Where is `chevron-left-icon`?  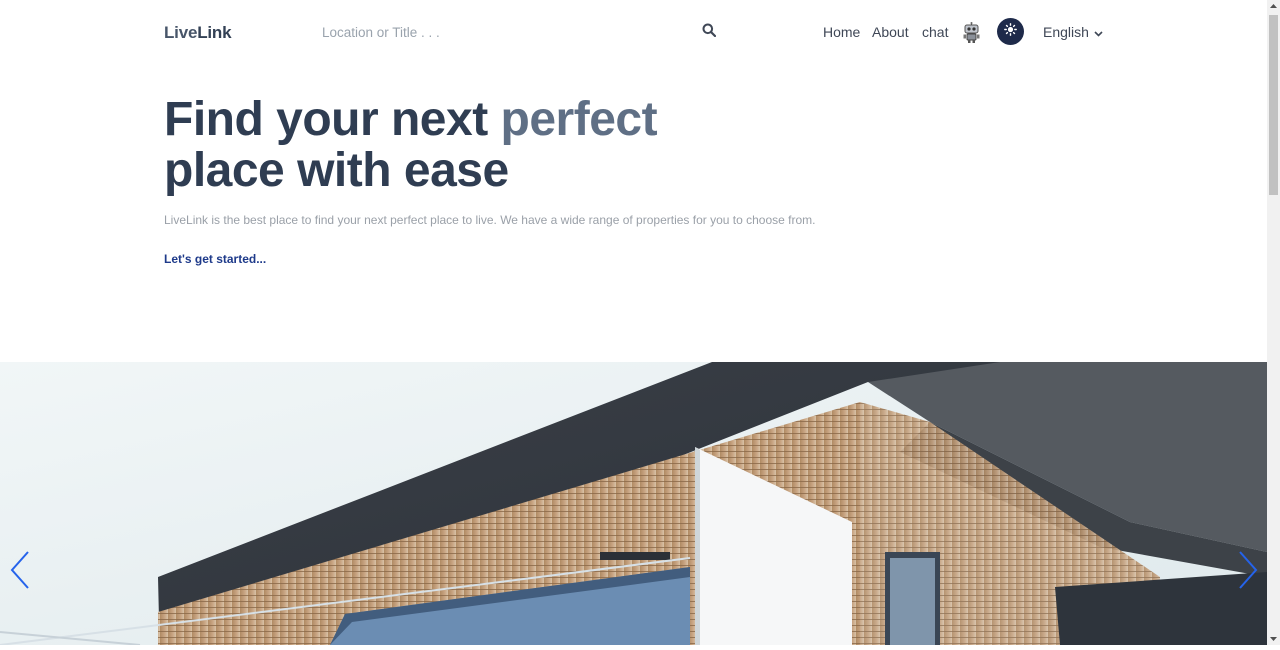
chevron-left-icon is located at coordinates (20, 570).